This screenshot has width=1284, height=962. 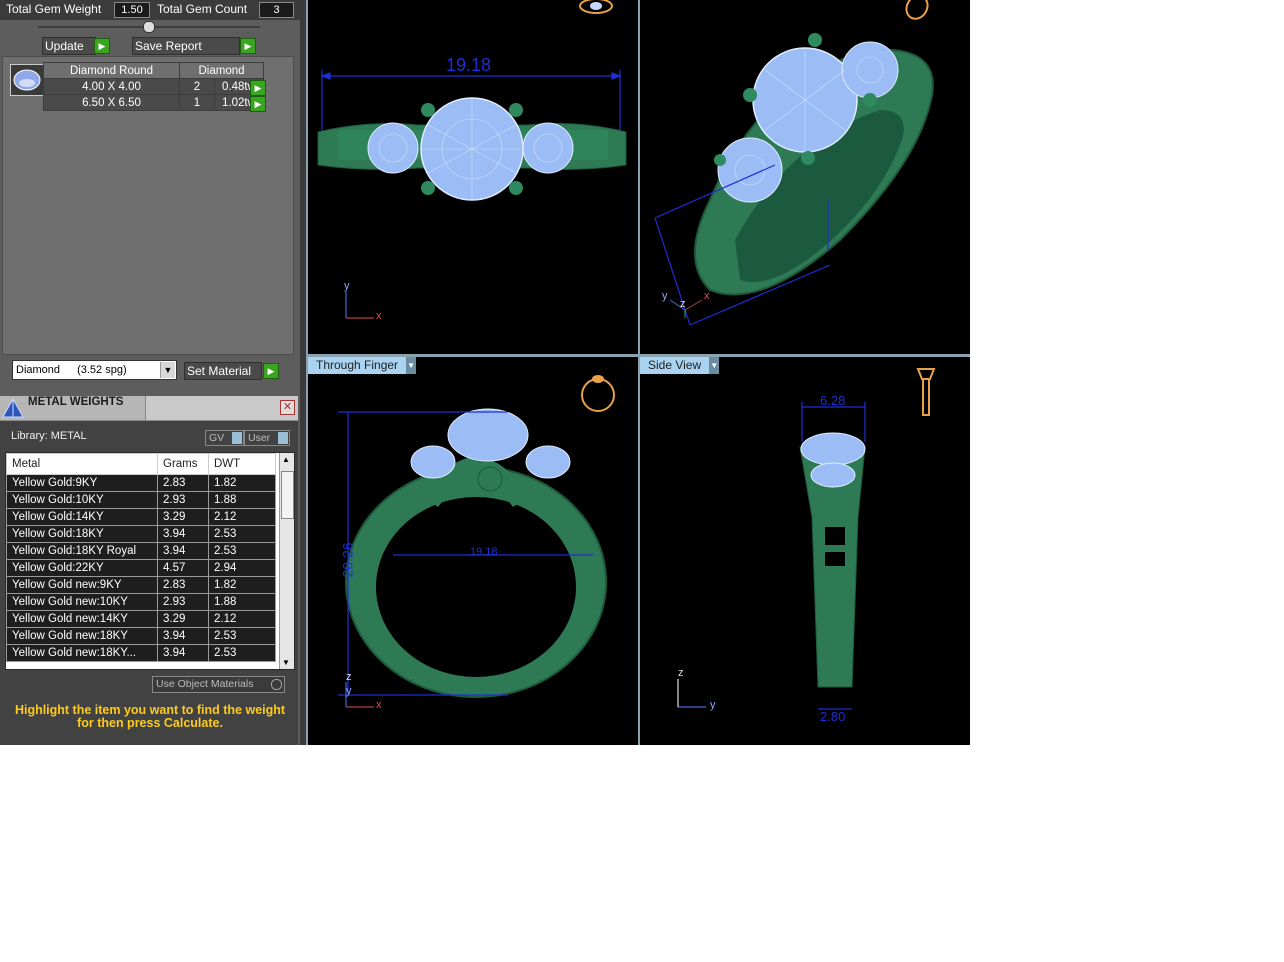 What do you see at coordinates (833, 400) in the screenshot?
I see `side-top-dimension: 6.28` at bounding box center [833, 400].